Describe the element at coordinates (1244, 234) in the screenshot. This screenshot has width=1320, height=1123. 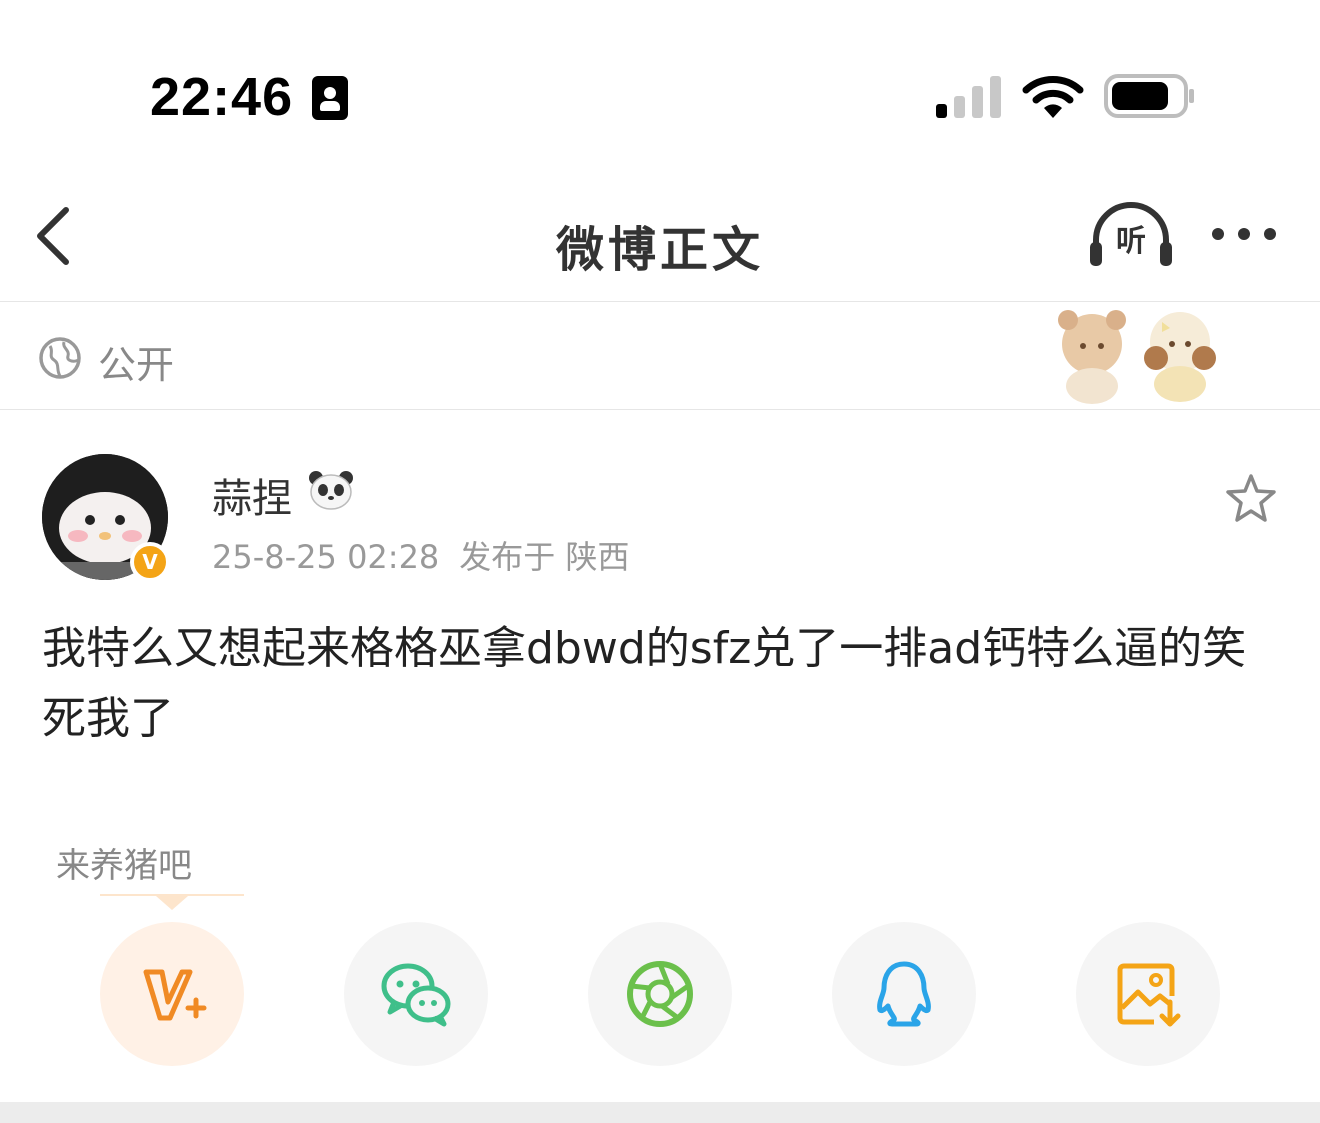
I see `more-icon` at that location.